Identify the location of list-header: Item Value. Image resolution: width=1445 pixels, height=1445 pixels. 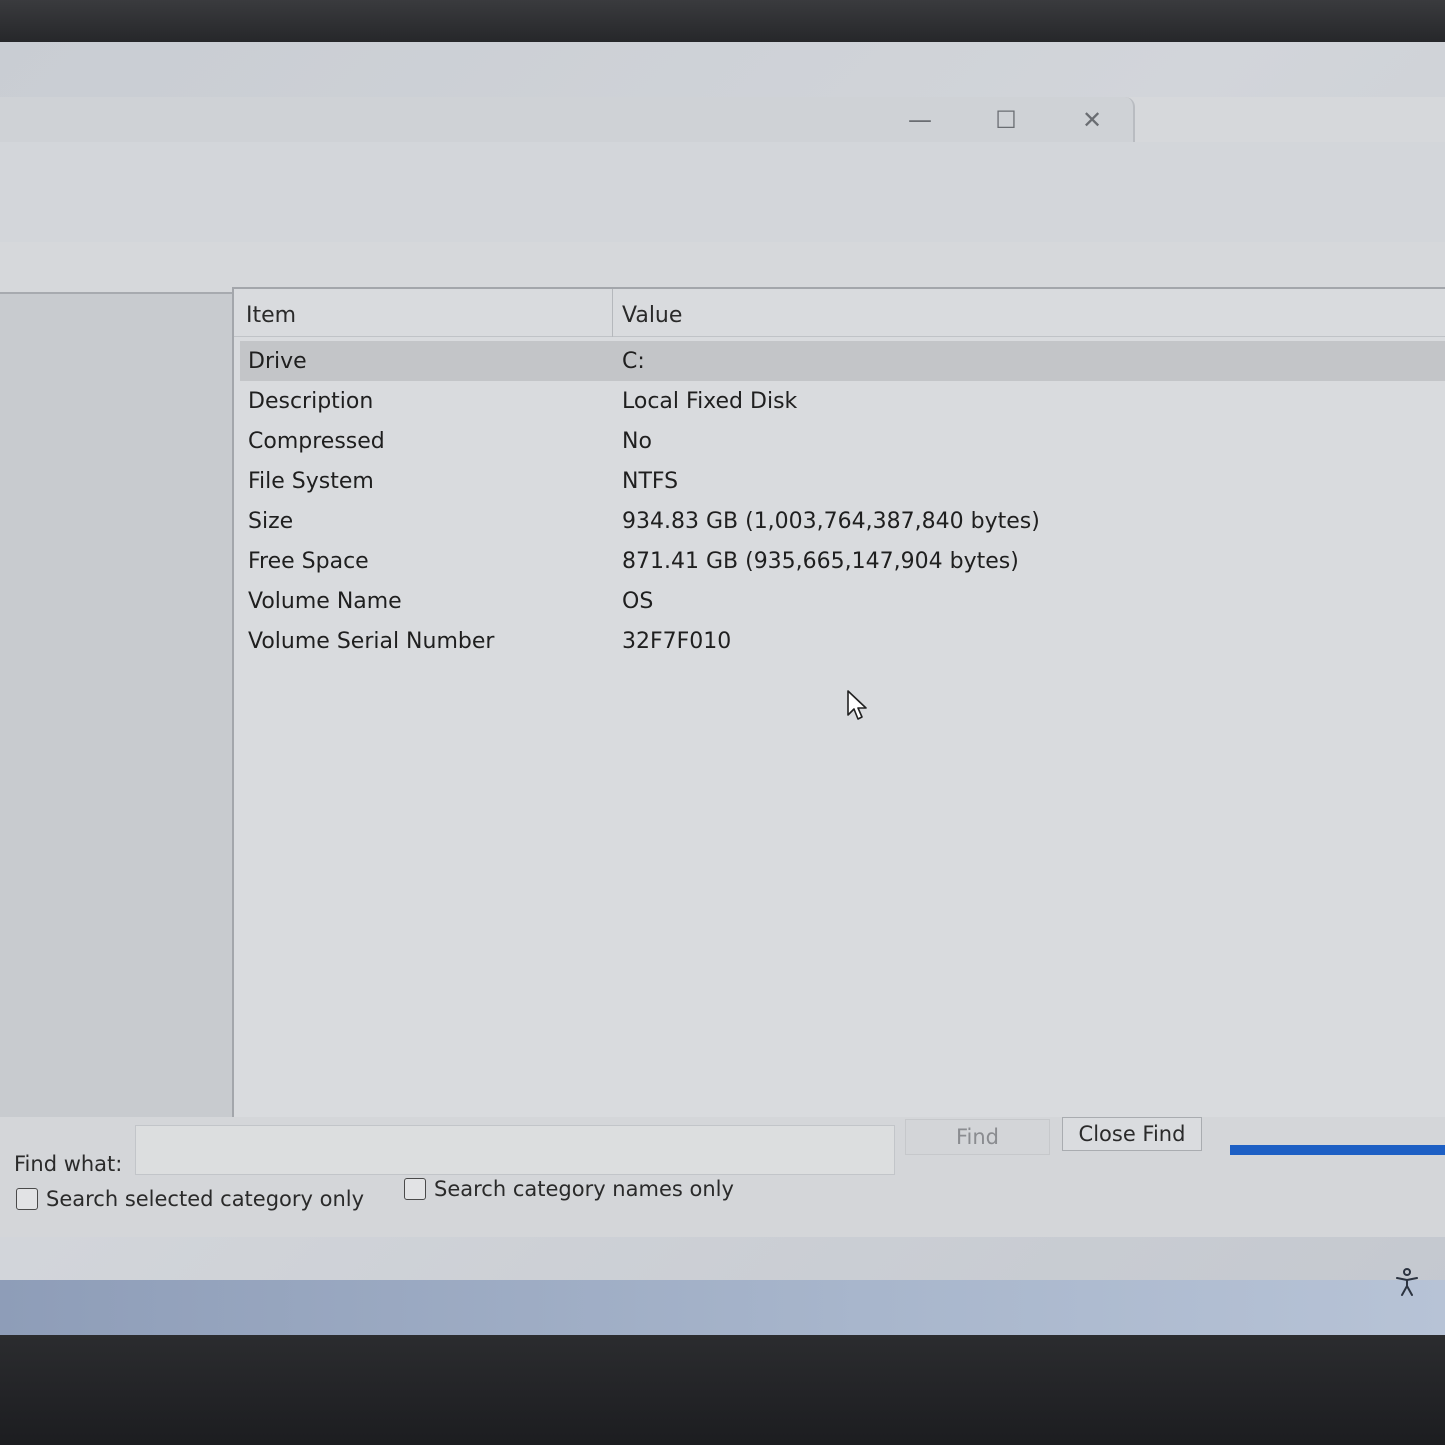
(839, 313).